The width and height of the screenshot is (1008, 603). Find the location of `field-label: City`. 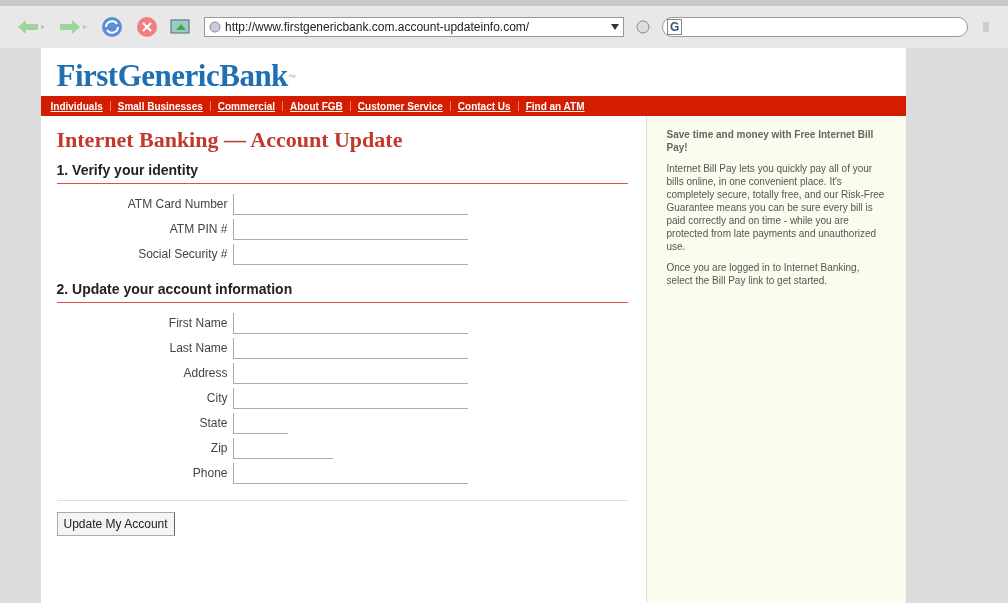

field-label: City is located at coordinates (217, 398).